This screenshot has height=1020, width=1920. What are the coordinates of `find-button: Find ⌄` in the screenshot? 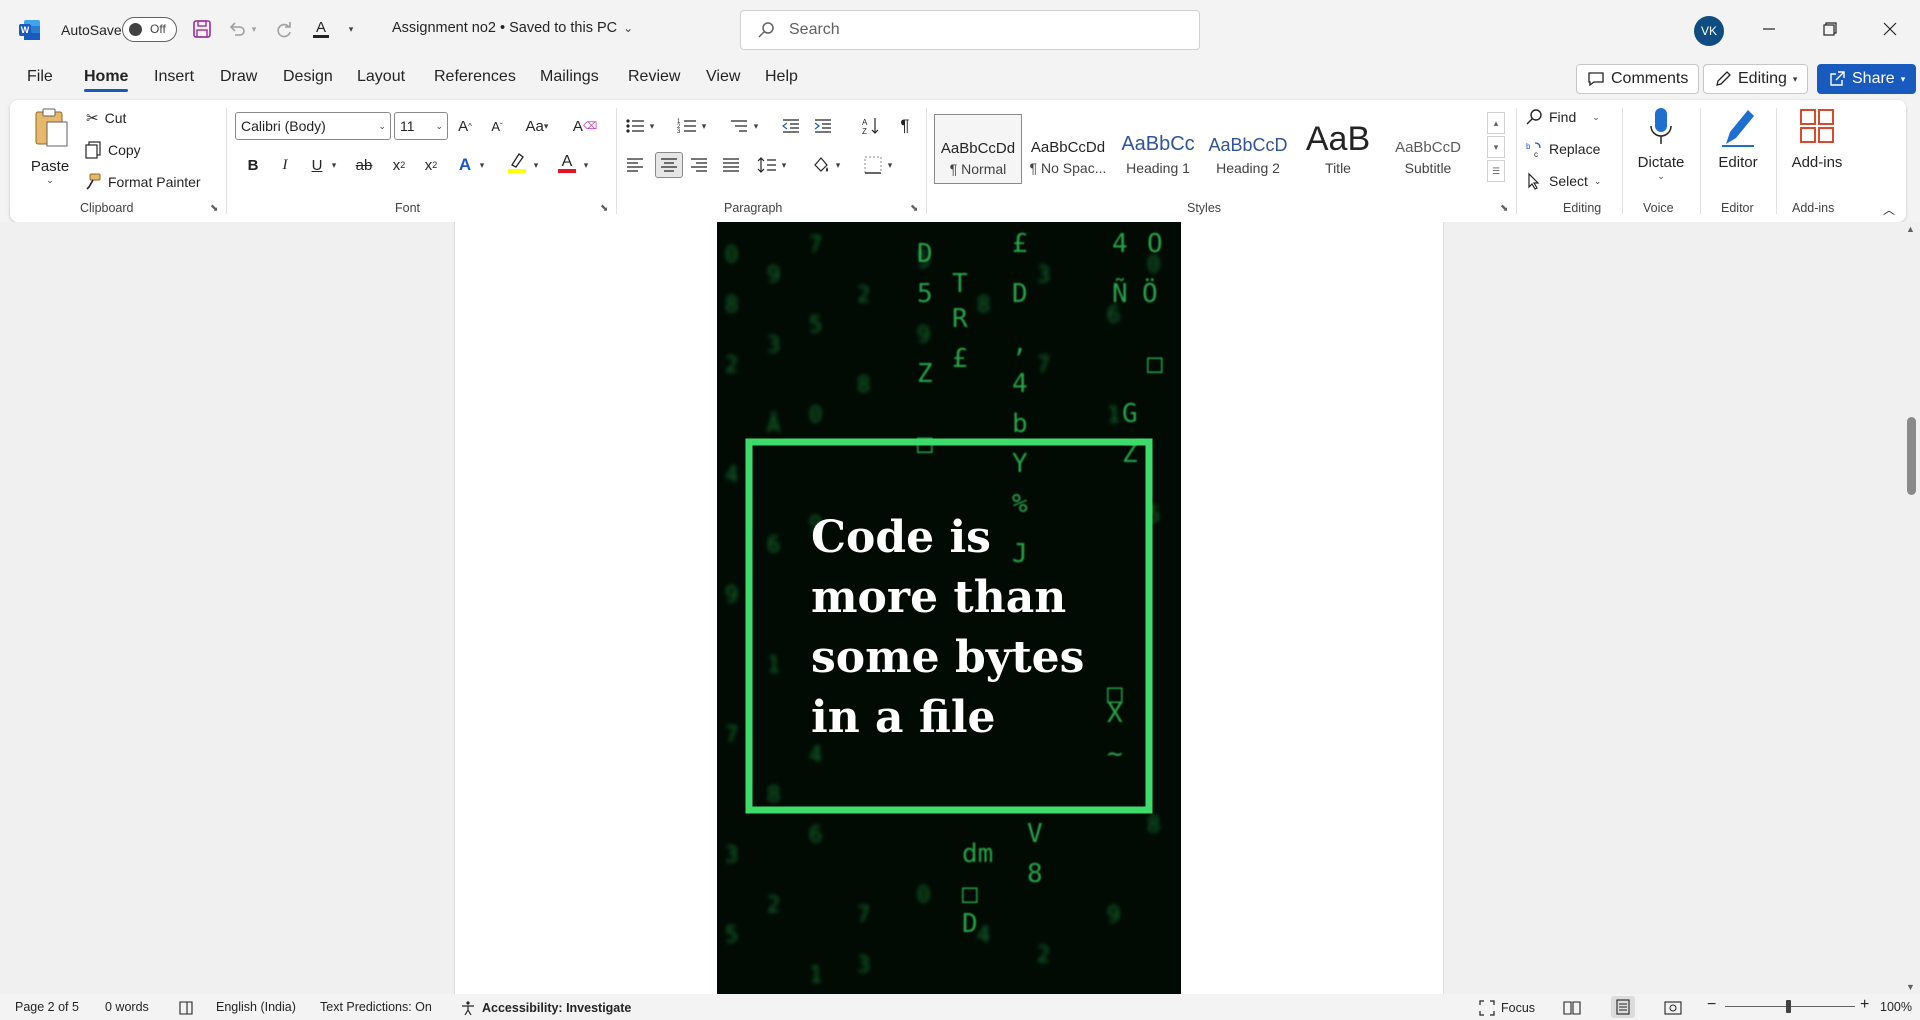 It's located at (1562, 117).